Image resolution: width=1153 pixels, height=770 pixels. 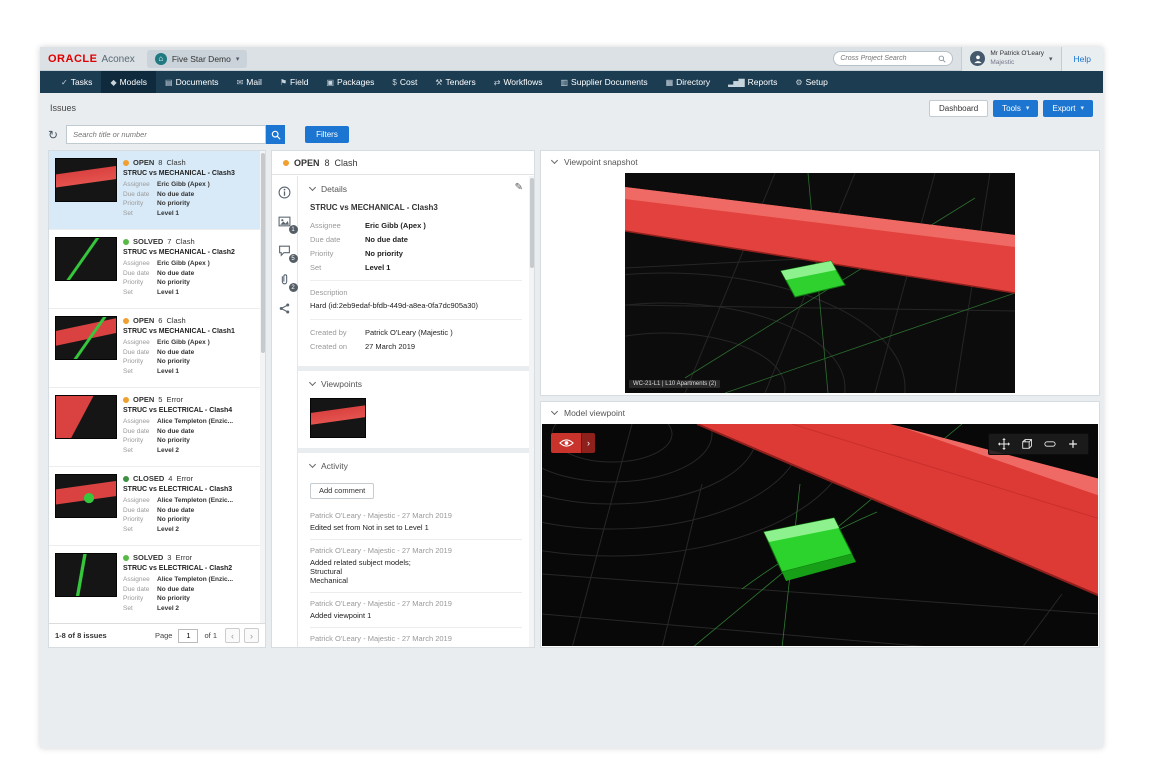 What do you see at coordinates (249, 82) in the screenshot?
I see `nav-tab-mail: ✉ Mail` at bounding box center [249, 82].